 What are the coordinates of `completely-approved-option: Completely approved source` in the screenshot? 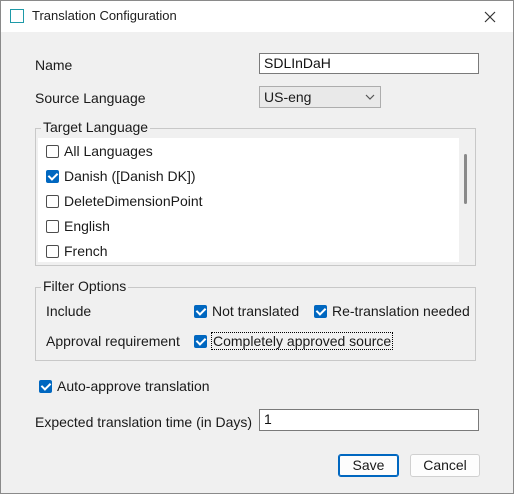 It's located at (294, 341).